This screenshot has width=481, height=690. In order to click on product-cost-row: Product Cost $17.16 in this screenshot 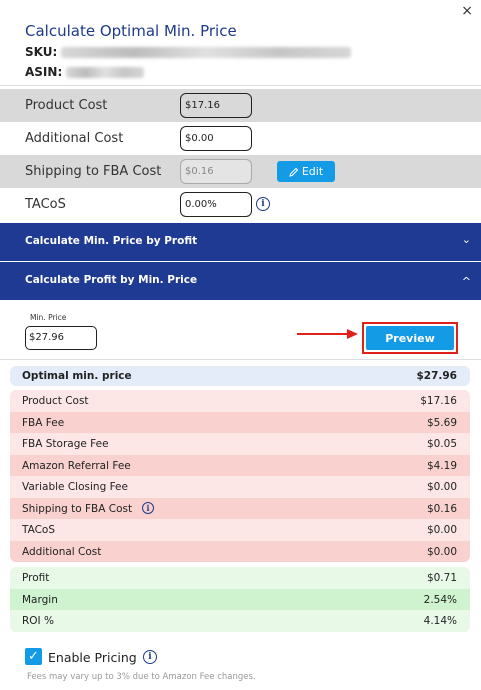, I will do `click(240, 105)`.